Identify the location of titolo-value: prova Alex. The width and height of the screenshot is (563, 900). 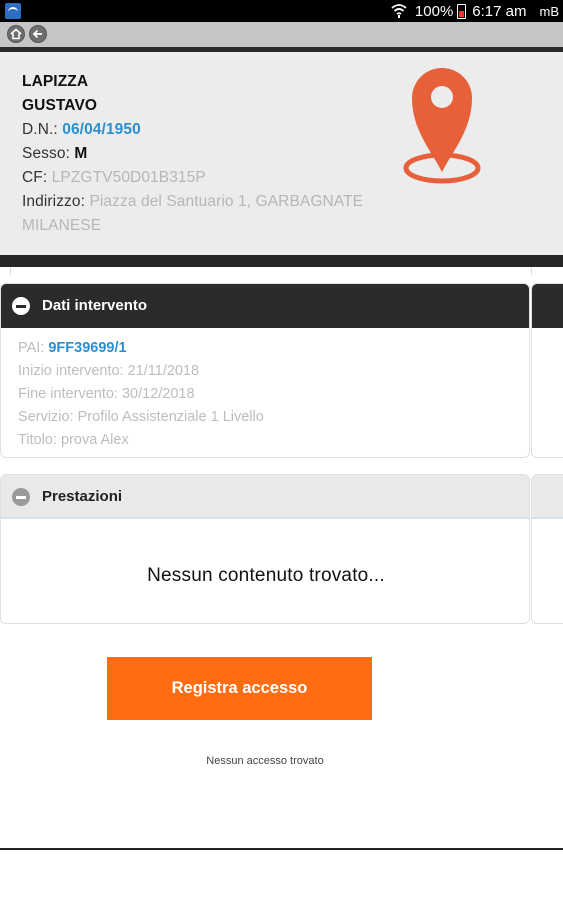
(94, 440).